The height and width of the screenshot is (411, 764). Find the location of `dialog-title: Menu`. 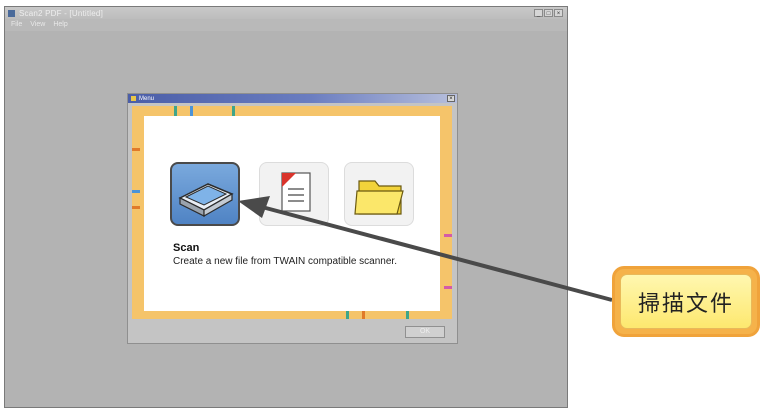

dialog-title: Menu is located at coordinates (147, 98).